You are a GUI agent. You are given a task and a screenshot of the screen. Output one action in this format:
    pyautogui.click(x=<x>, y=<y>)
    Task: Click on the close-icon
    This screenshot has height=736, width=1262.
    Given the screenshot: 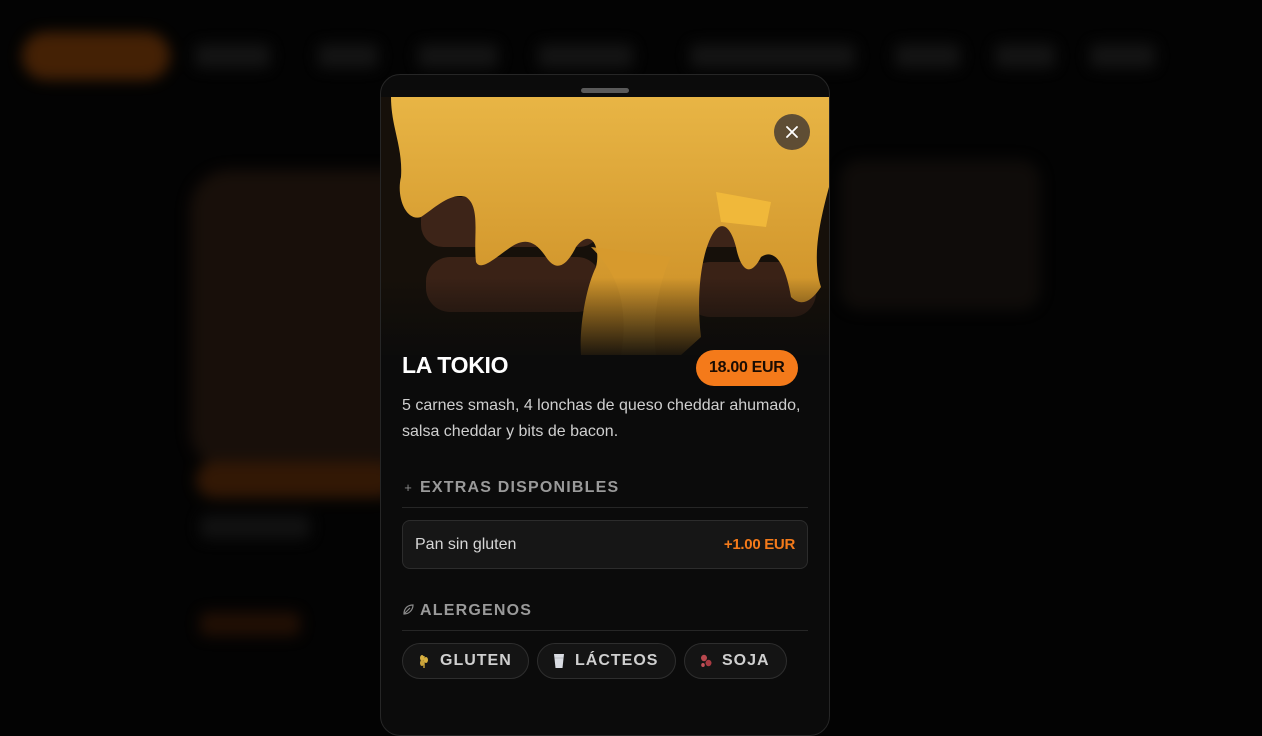 What is the action you would take?
    pyautogui.click(x=792, y=132)
    